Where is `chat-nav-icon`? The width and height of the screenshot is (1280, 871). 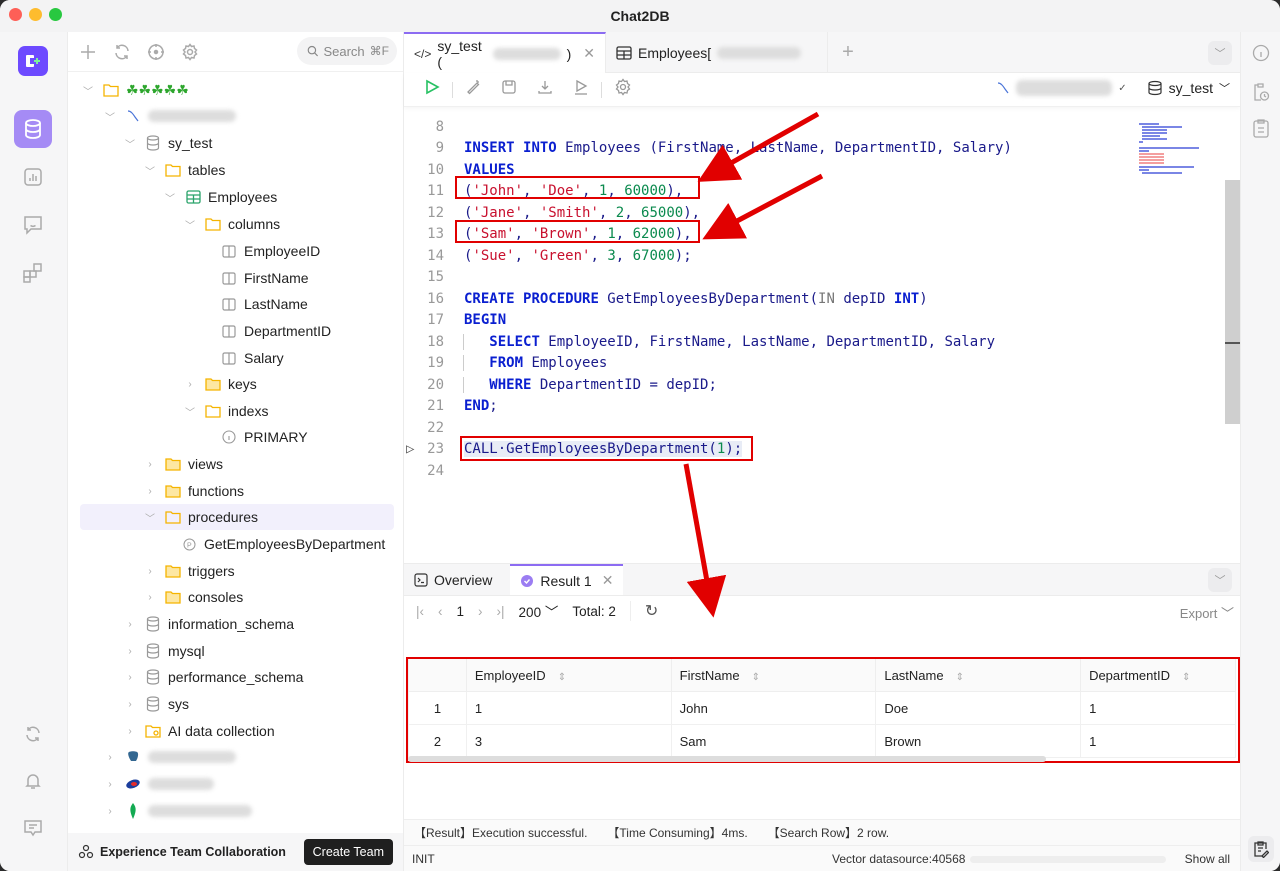 chat-nav-icon is located at coordinates (33, 225).